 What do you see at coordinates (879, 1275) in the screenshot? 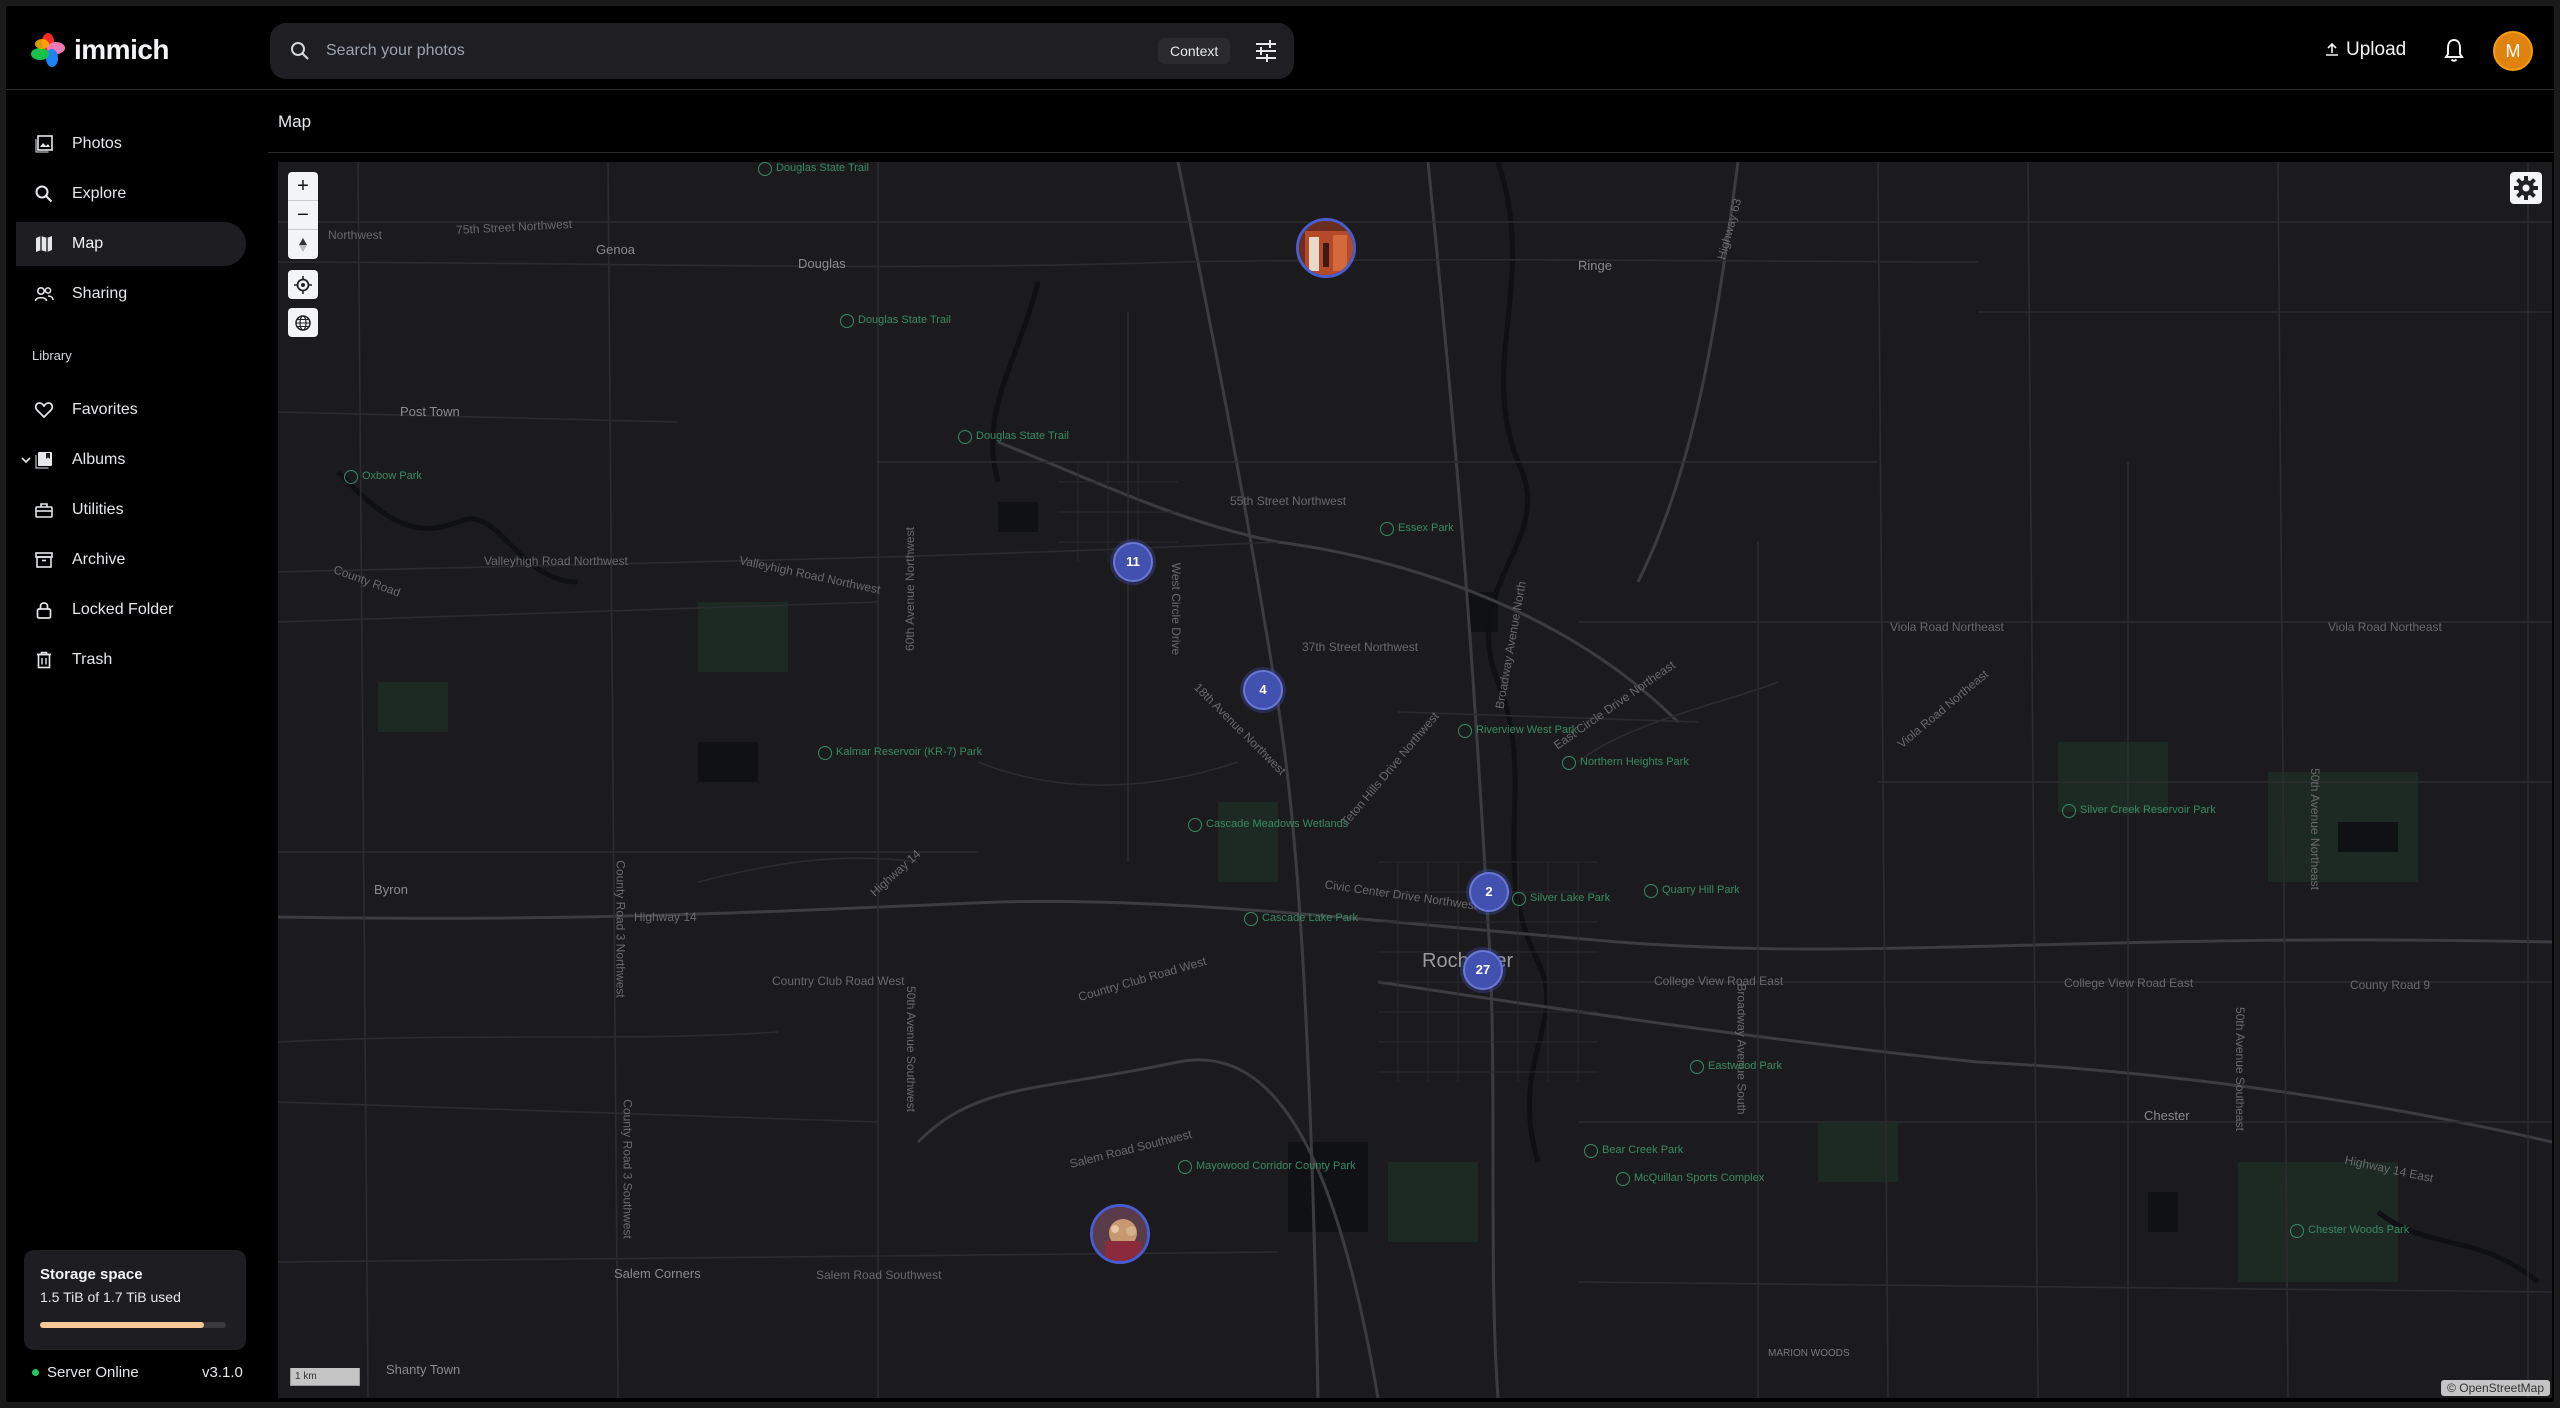
I see `road-label: Salem Road Southwest` at bounding box center [879, 1275].